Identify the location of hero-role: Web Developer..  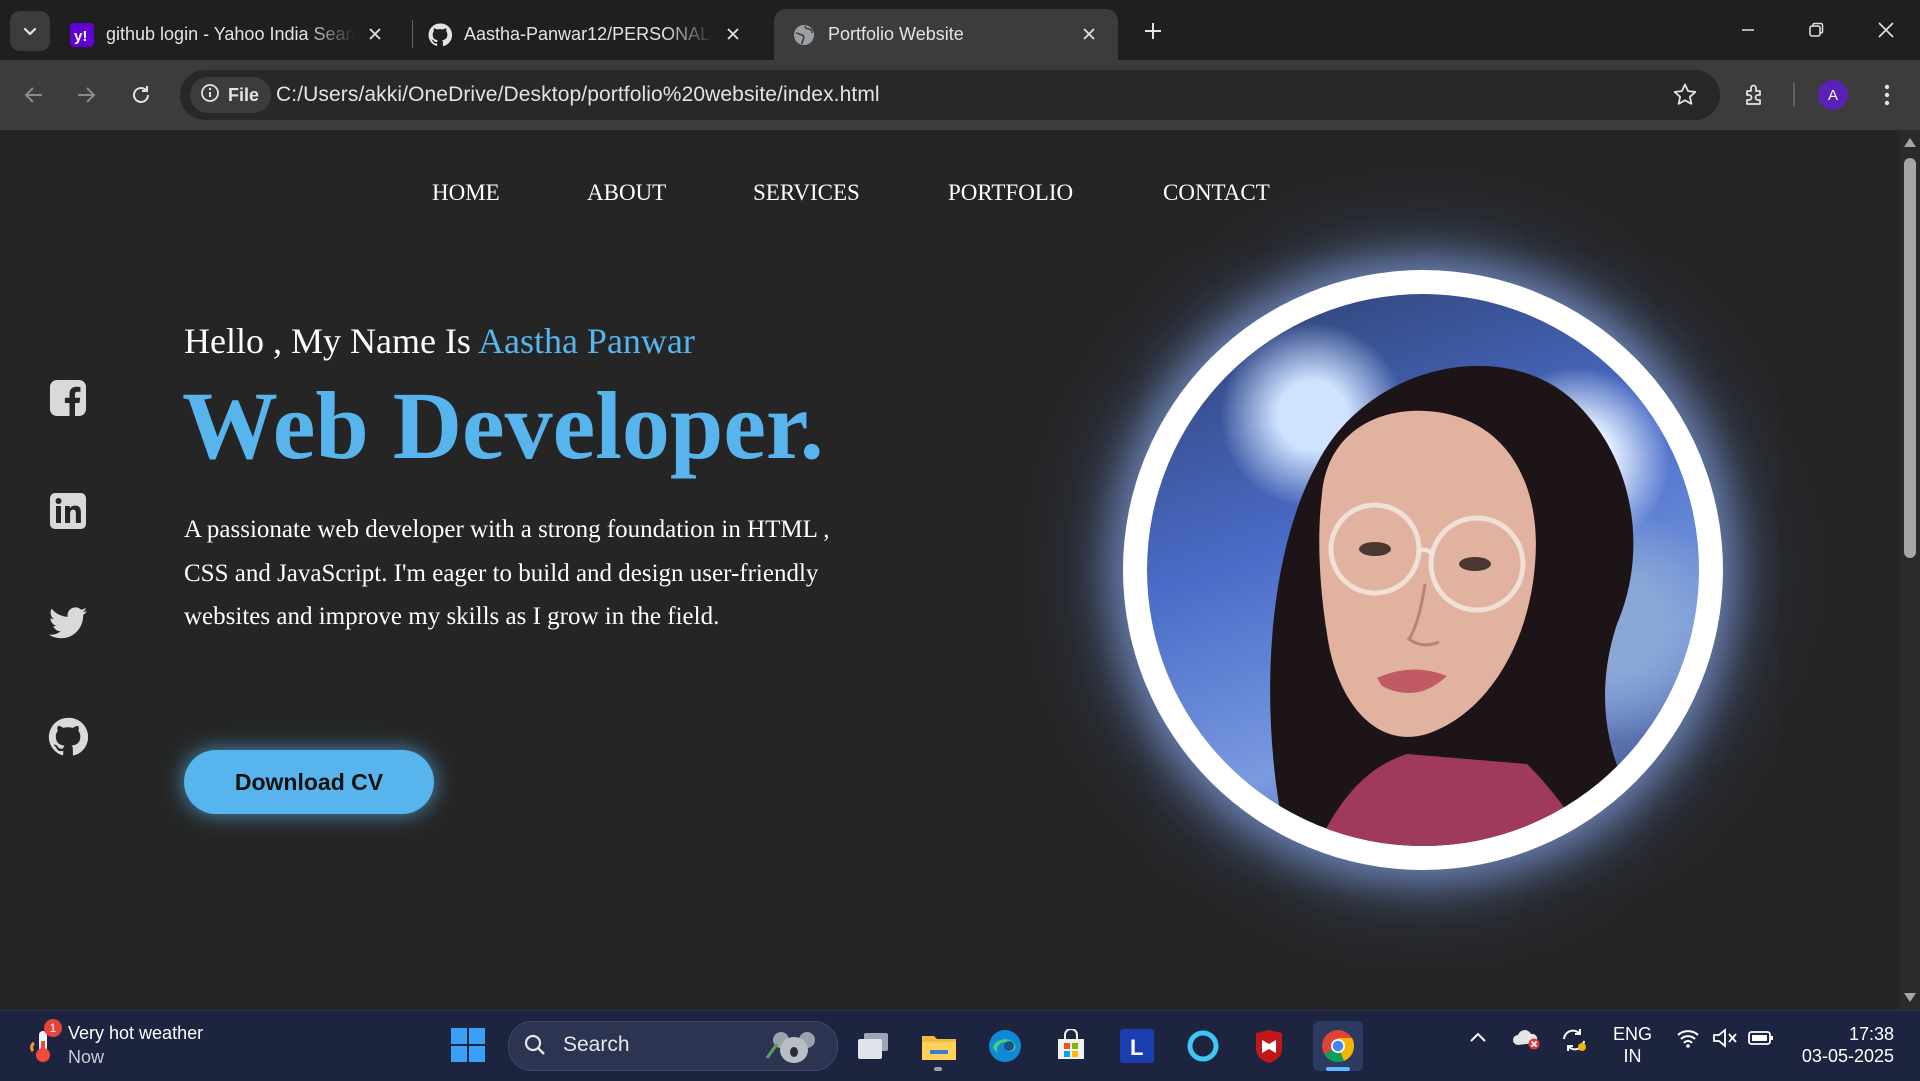
(503, 425).